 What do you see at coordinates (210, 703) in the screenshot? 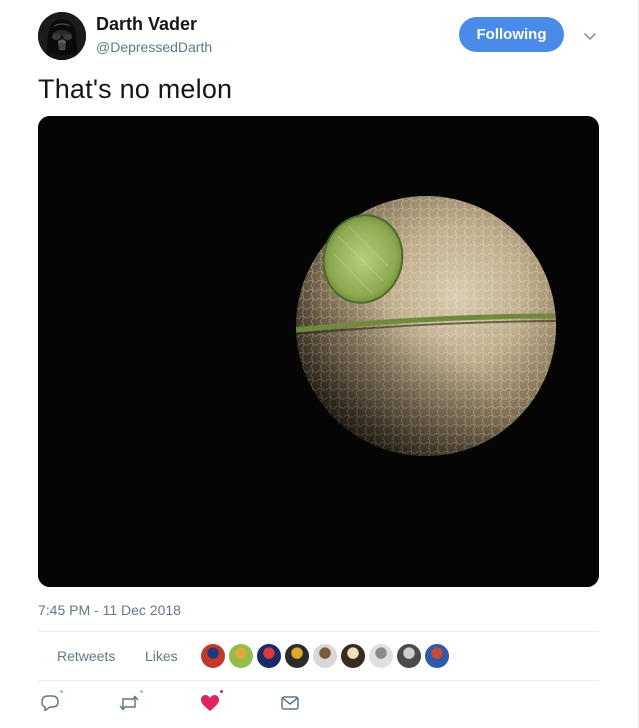
I see `heart-icon` at bounding box center [210, 703].